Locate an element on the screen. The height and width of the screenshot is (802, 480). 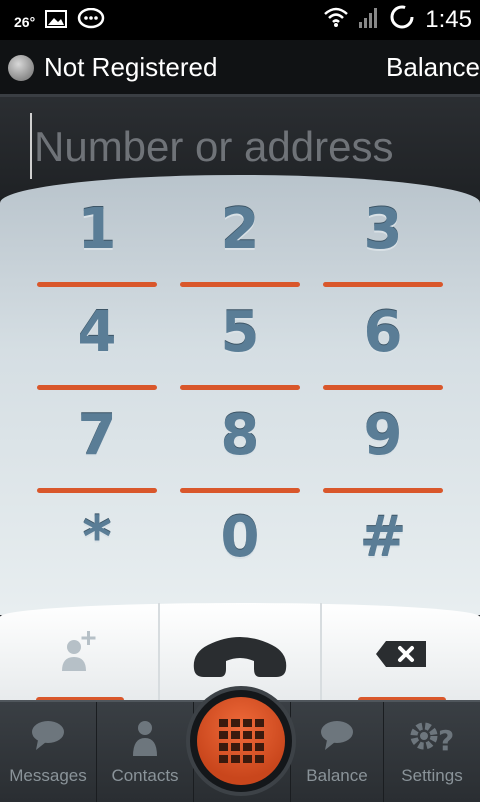
tab-label: Messages is located at coordinates (48, 775).